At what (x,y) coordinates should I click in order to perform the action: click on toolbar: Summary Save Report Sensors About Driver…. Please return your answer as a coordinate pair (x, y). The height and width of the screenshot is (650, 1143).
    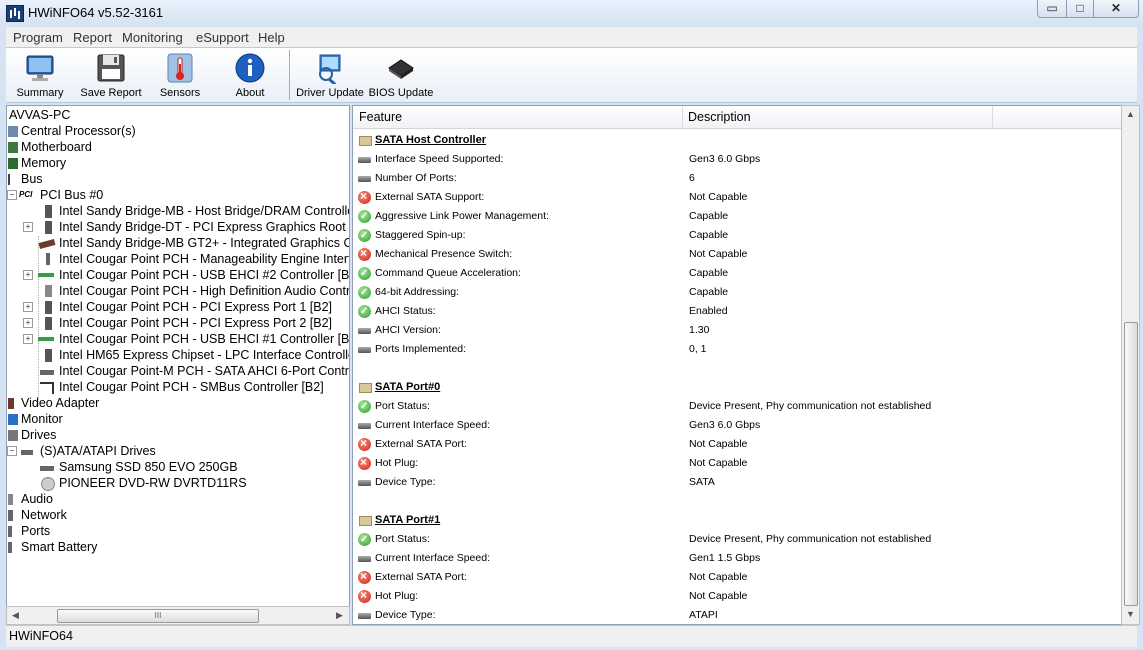
    Looking at the image, I should click on (571, 75).